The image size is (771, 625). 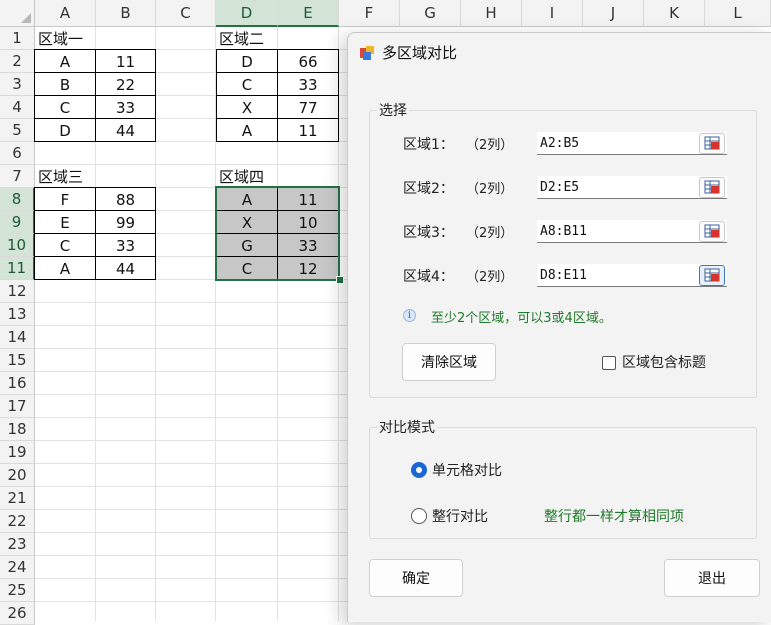 What do you see at coordinates (17, 199) in the screenshot?
I see `row-header: 8` at bounding box center [17, 199].